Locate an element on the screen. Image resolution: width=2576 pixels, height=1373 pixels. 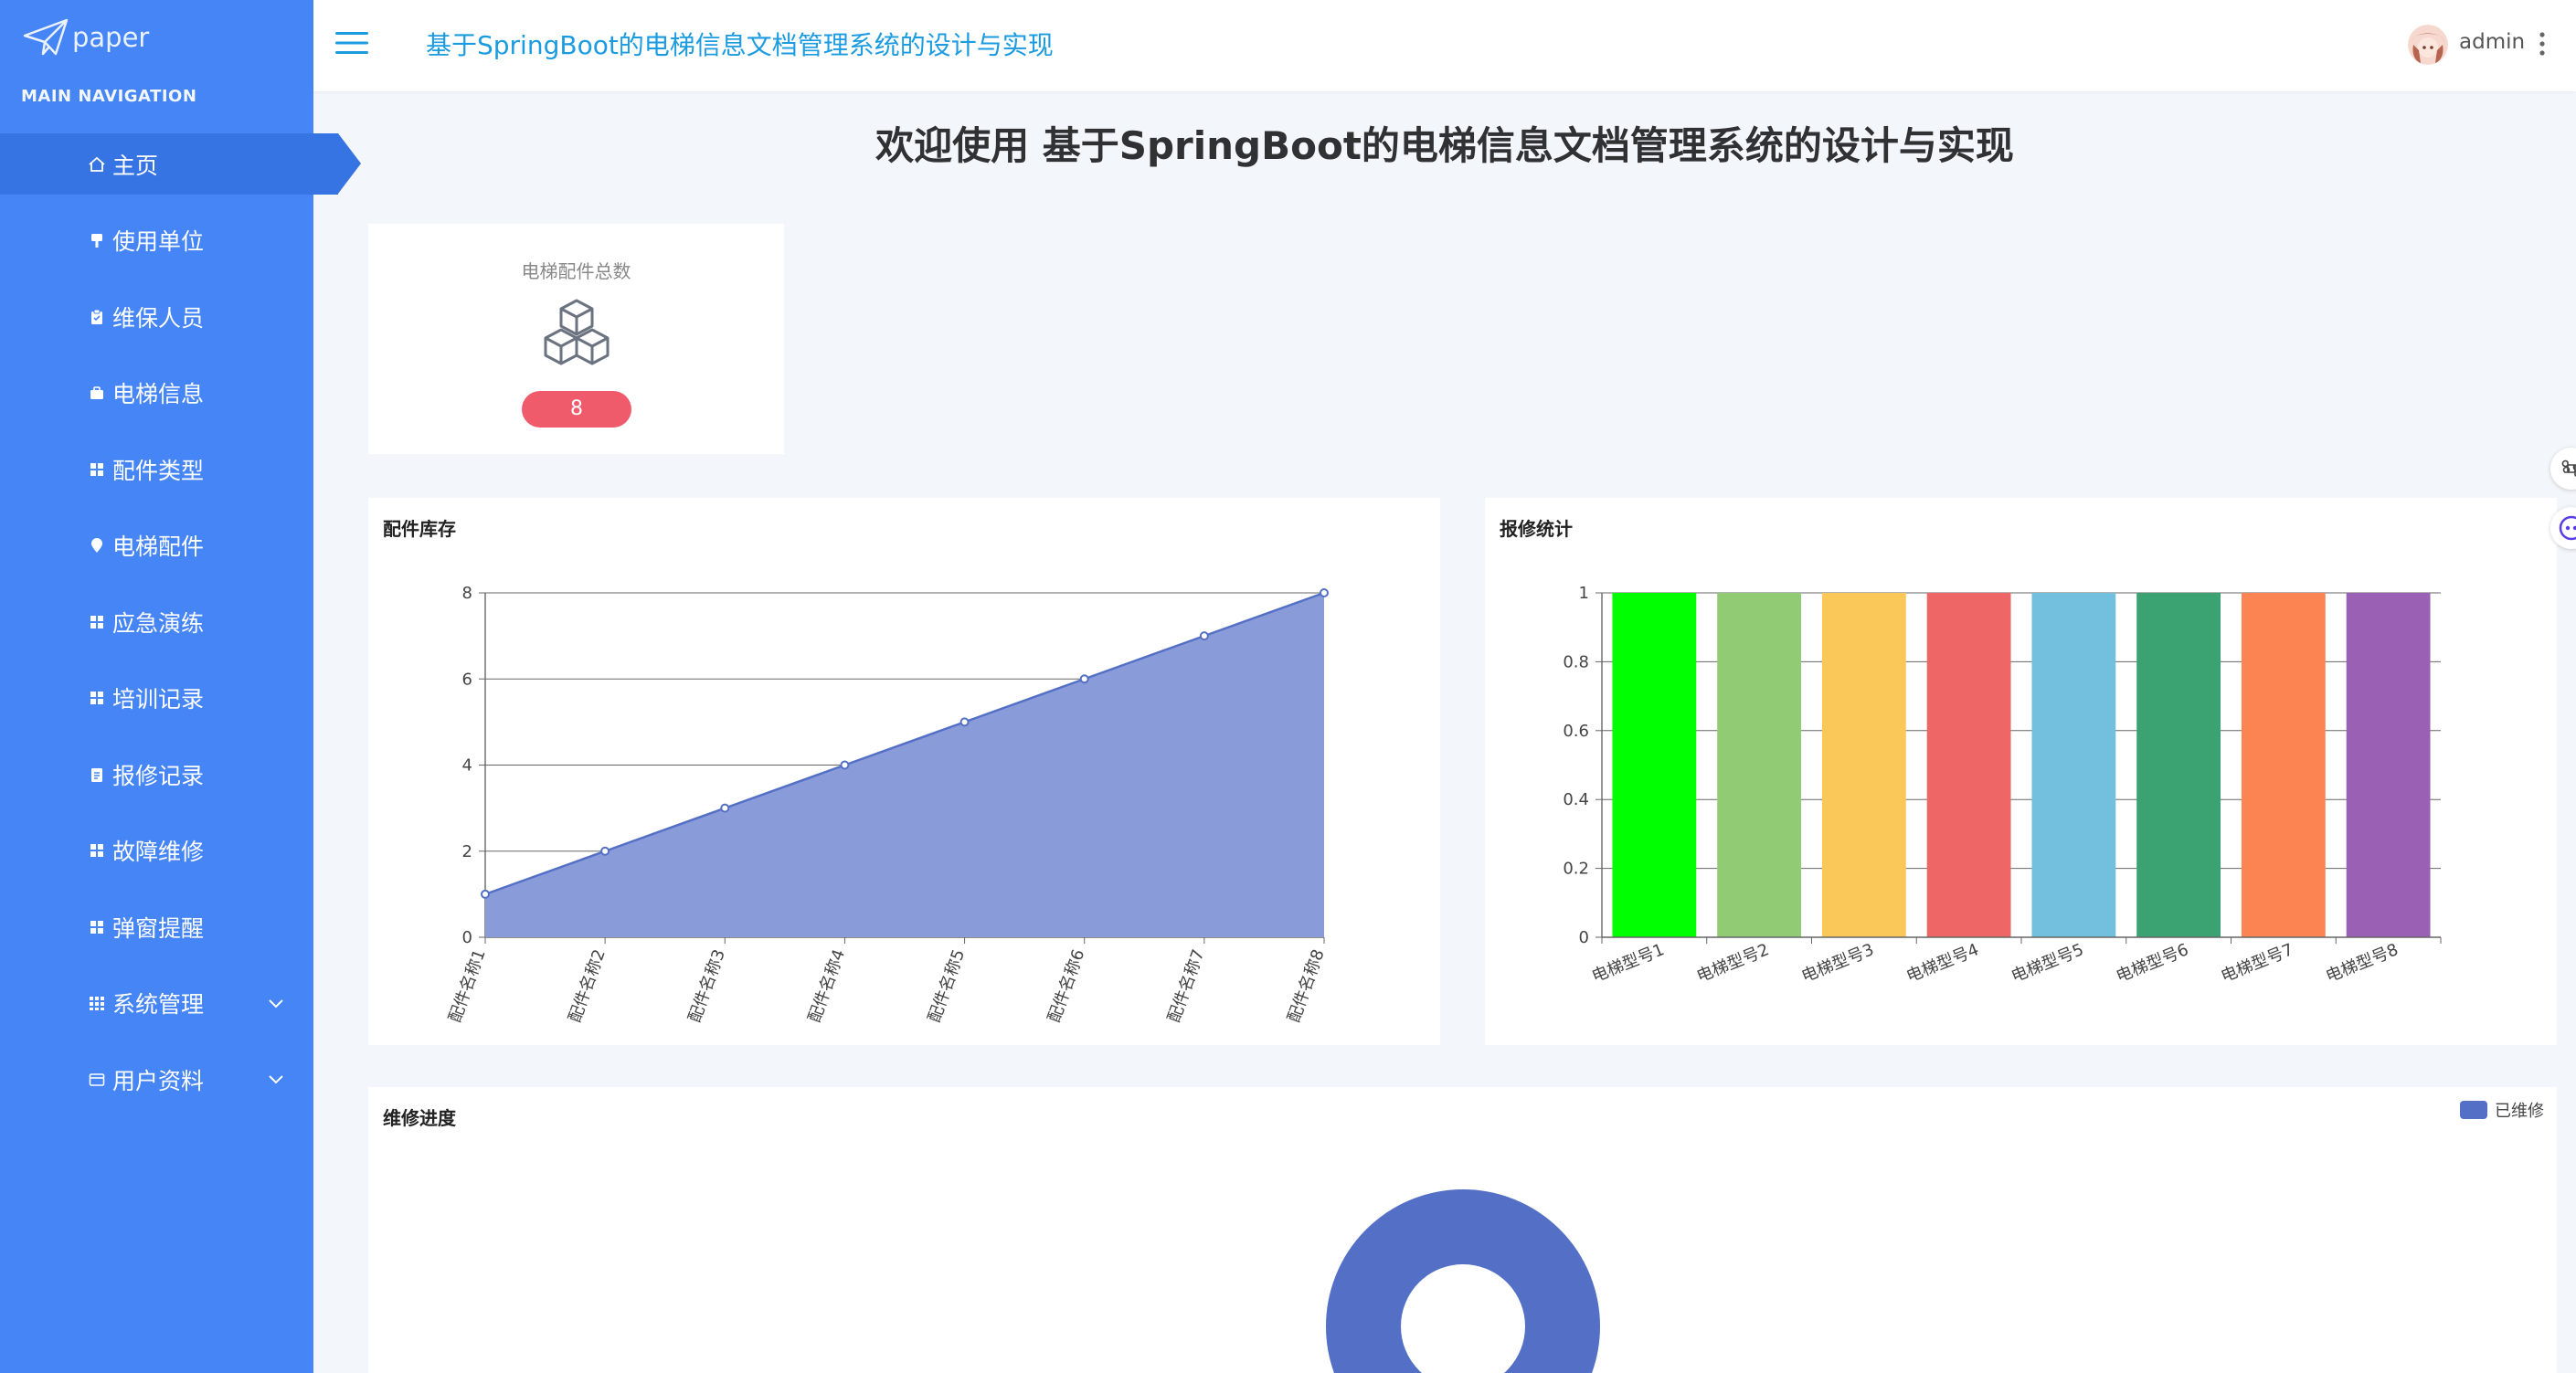
x-tick-label: 电梯型号7 is located at coordinates (2257, 963).